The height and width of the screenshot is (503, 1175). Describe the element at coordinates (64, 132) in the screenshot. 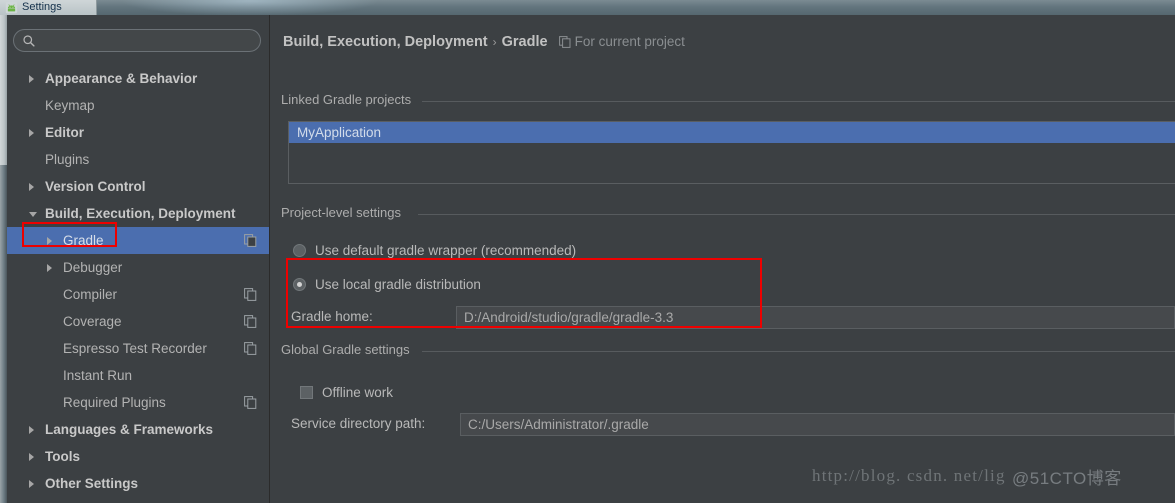

I see `sidebar-item-label: Editor` at that location.